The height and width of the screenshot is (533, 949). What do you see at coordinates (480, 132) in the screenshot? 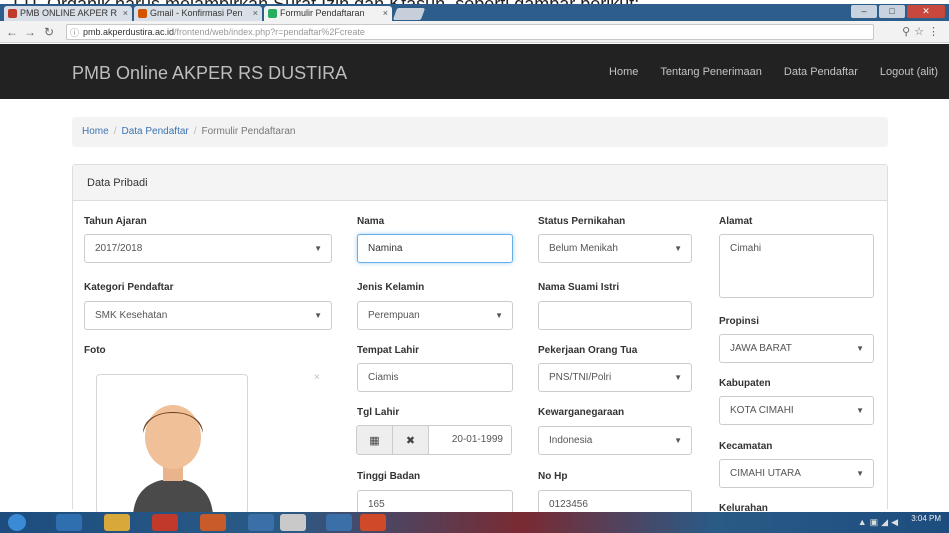
I see `breadcrumb: Home / Data Pendaftar / Formulir Pendaftaran` at bounding box center [480, 132].